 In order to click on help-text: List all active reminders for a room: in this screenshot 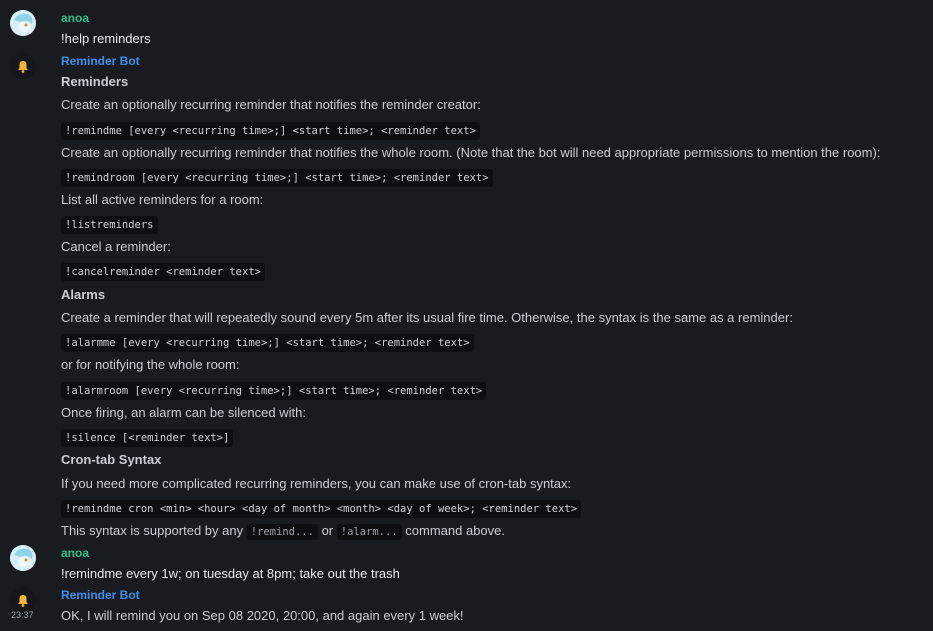, I will do `click(162, 199)`.